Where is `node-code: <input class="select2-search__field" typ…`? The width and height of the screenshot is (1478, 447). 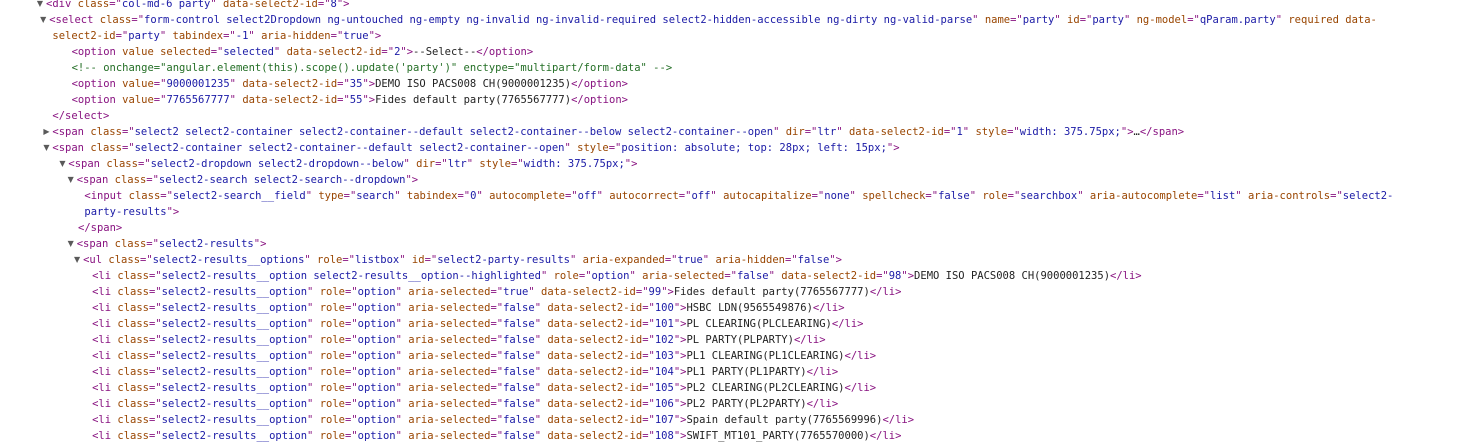 node-code: <input class="select2-search__field" typ… is located at coordinates (738, 196).